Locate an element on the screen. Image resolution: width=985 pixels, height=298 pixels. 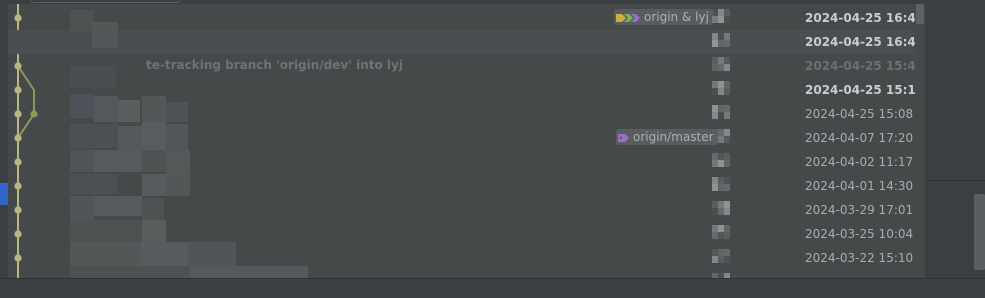
commit-date: 2024-04-25 16:45 is located at coordinates (865, 42).